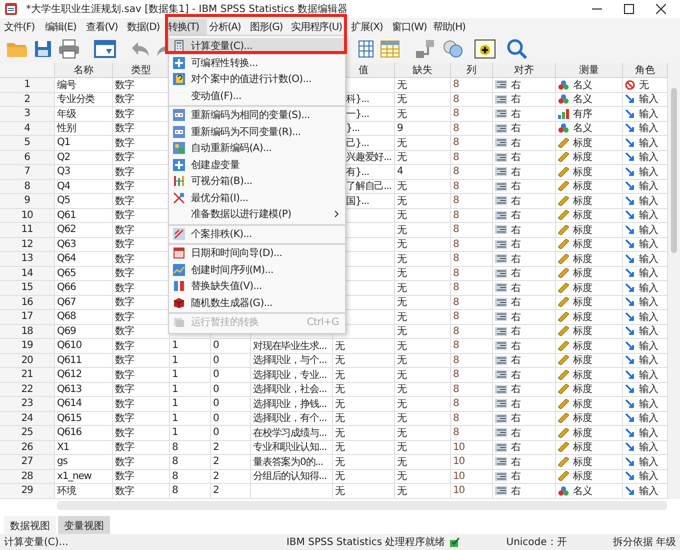  I want to click on column-header: 名称, so click(84, 70).